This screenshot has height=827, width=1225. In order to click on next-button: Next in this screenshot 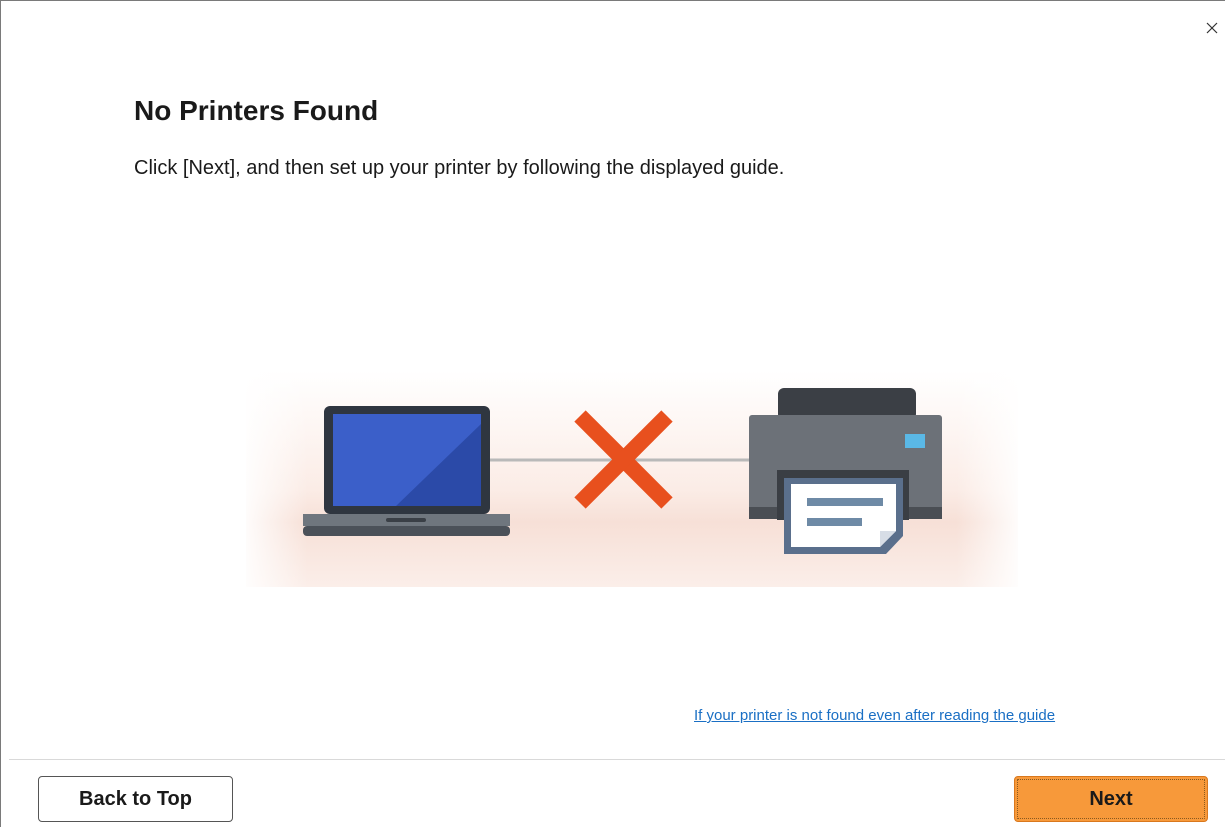, I will do `click(1111, 799)`.